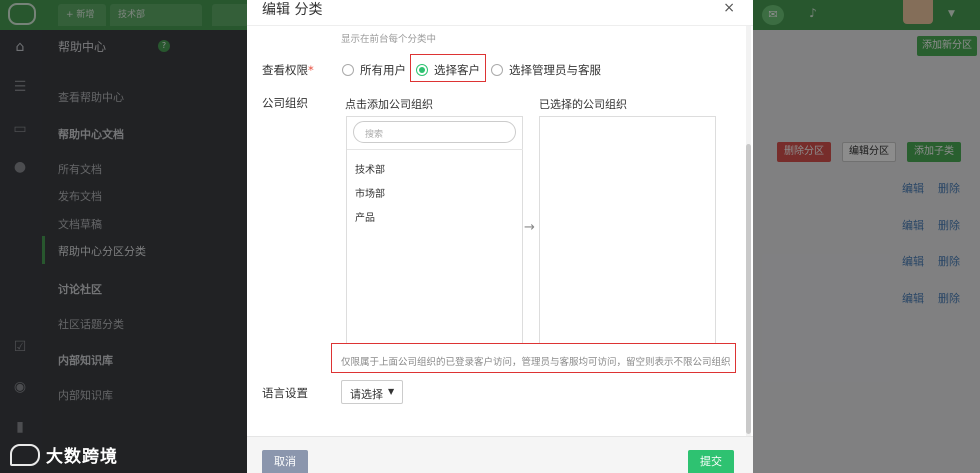 The width and height of the screenshot is (980, 473). Describe the element at coordinates (370, 192) in the screenshot. I see `list-item: 市场部` at that location.